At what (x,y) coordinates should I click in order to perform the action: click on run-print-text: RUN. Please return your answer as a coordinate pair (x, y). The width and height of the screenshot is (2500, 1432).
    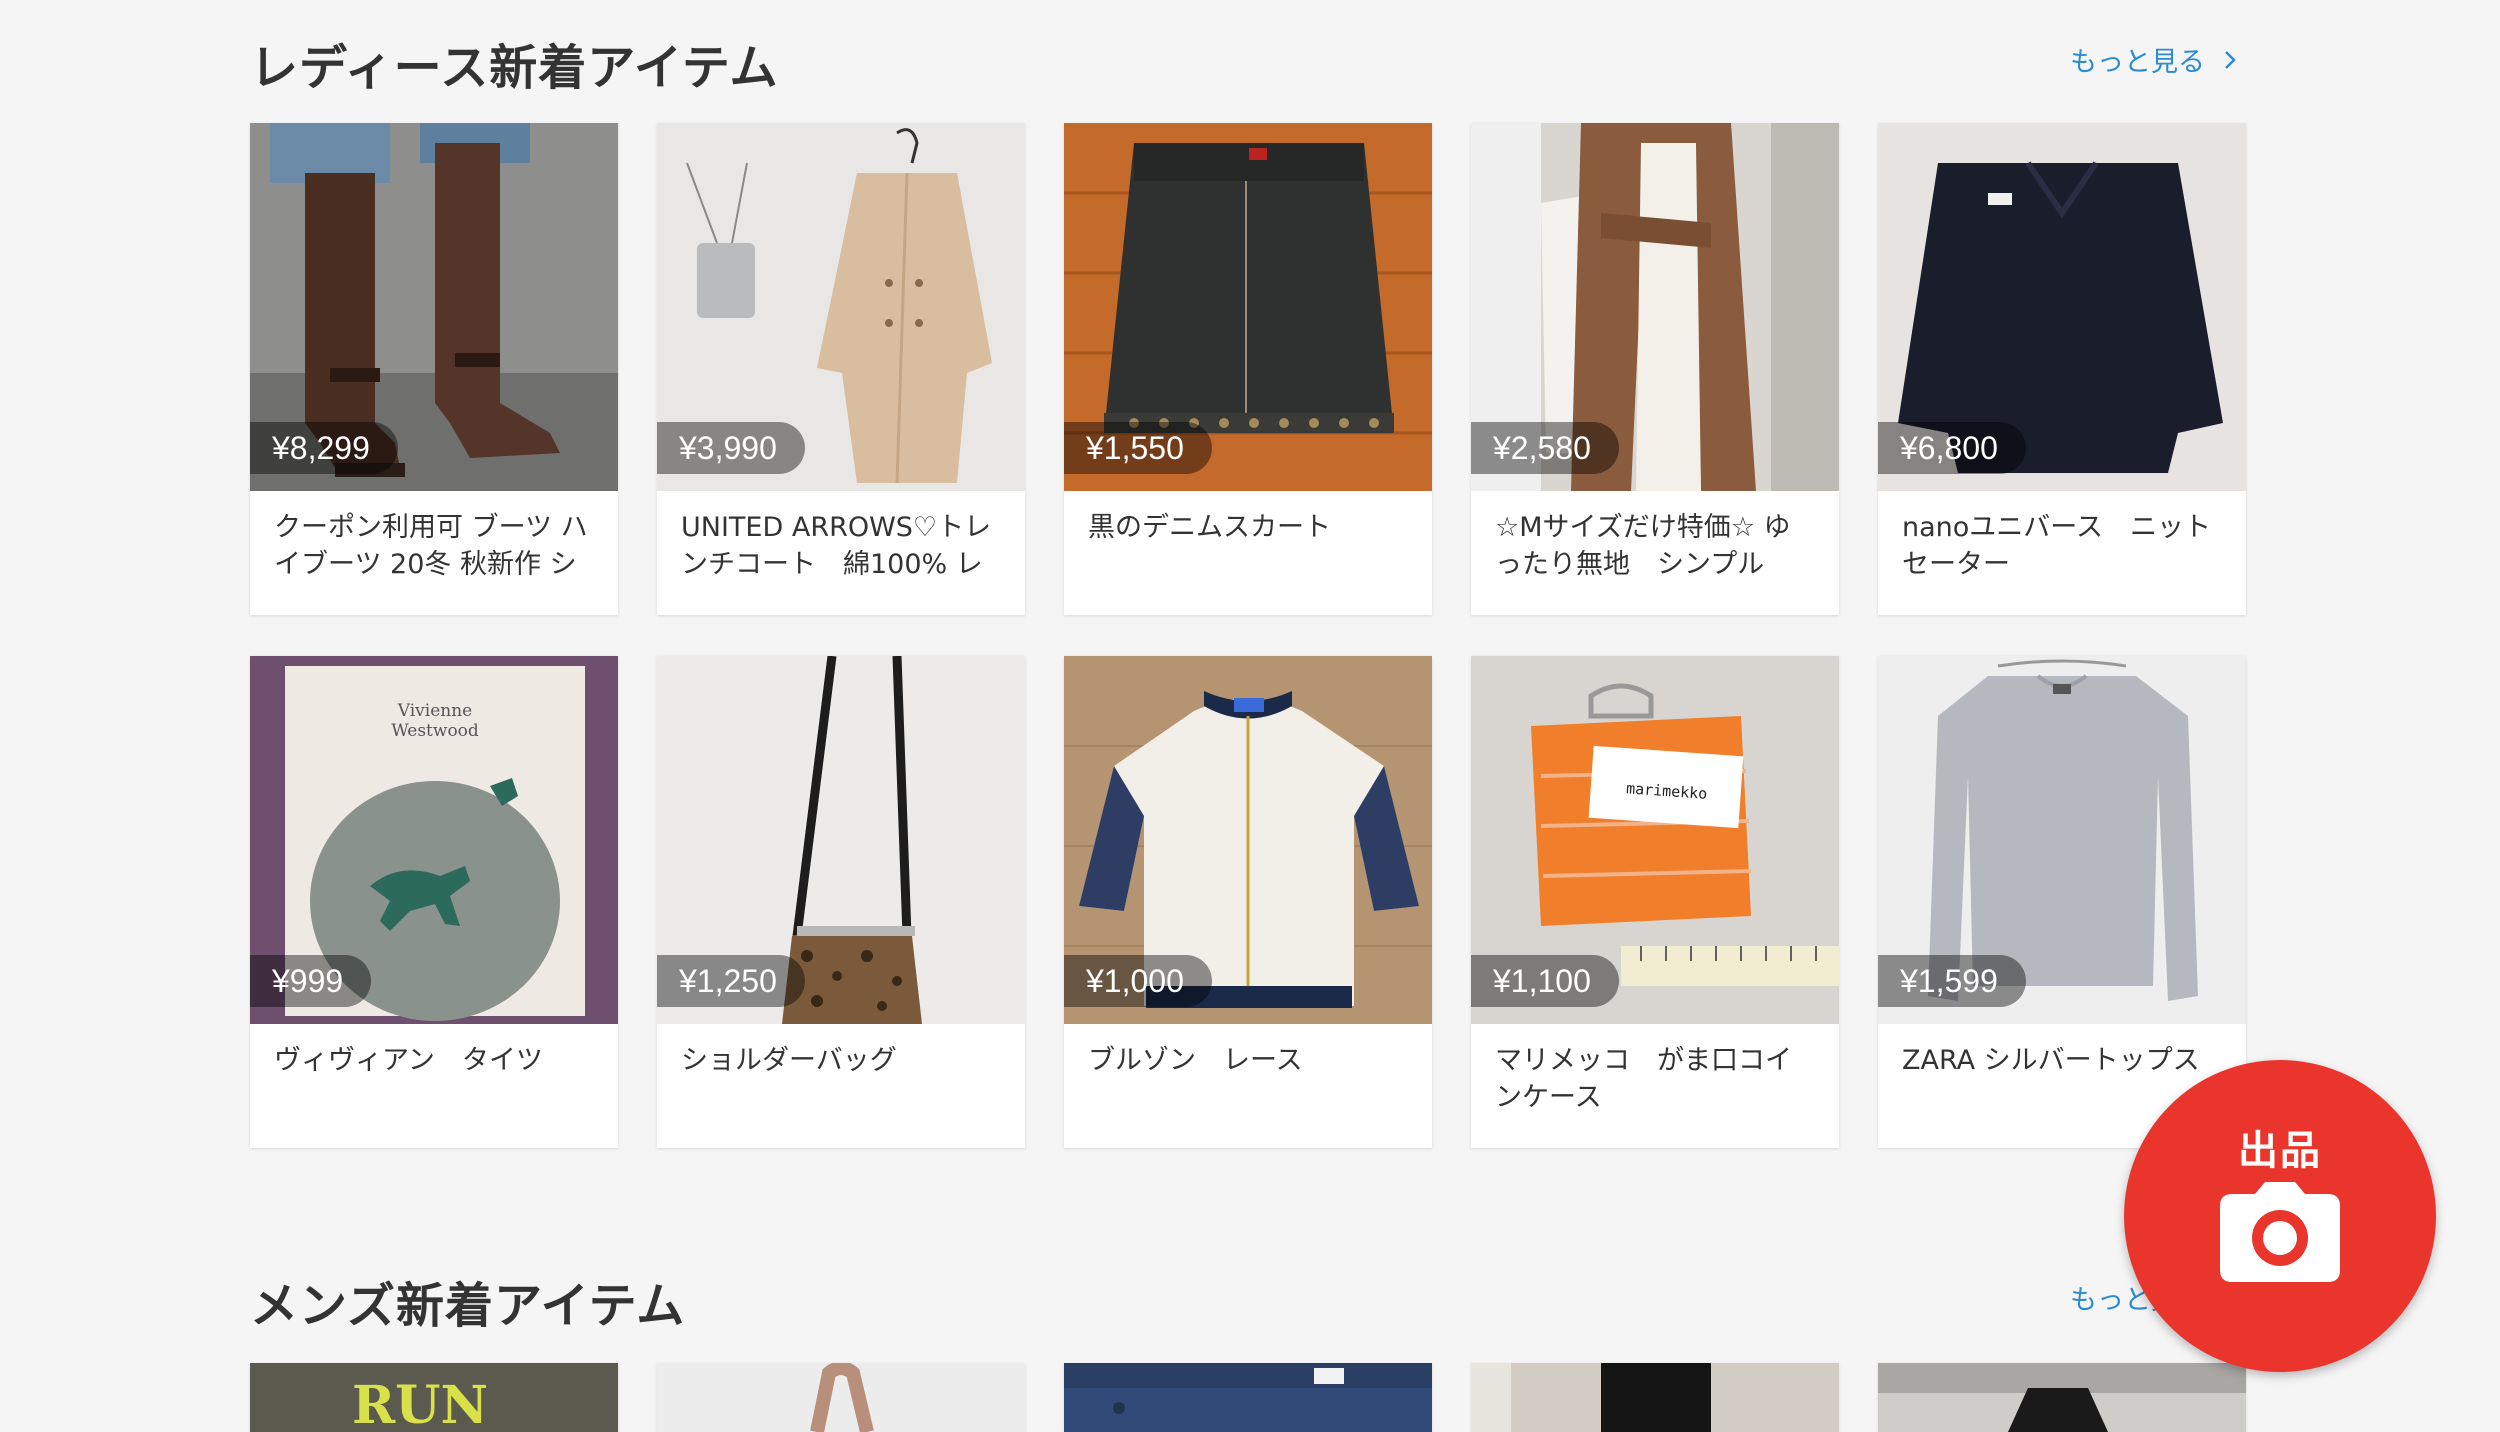
    Looking at the image, I should click on (420, 1403).